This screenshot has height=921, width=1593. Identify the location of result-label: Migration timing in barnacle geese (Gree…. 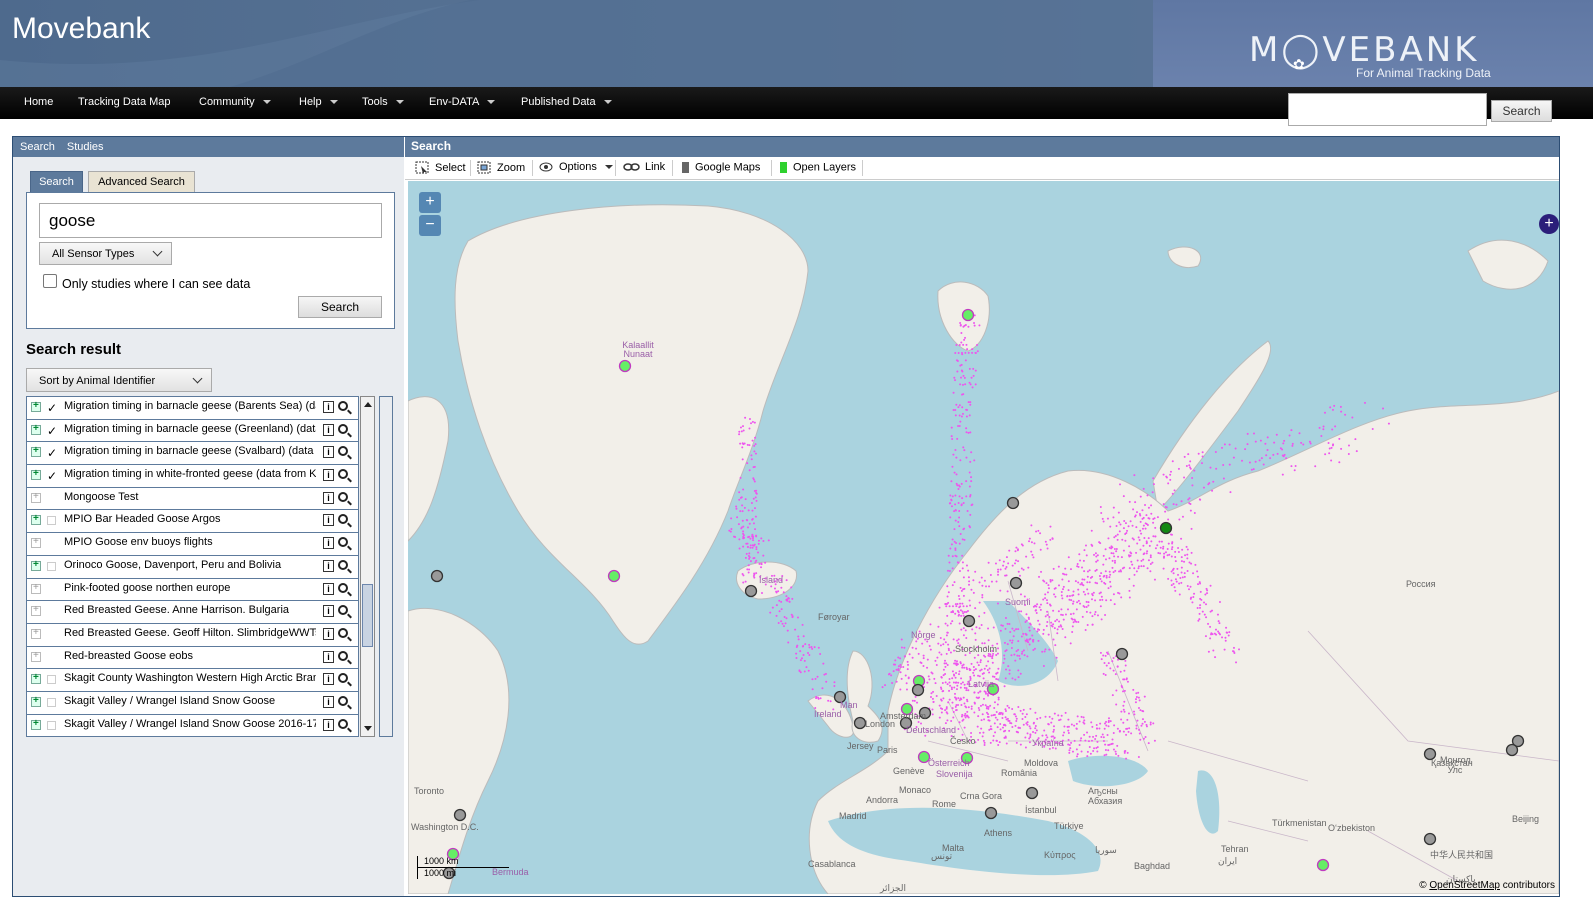
(190, 429).